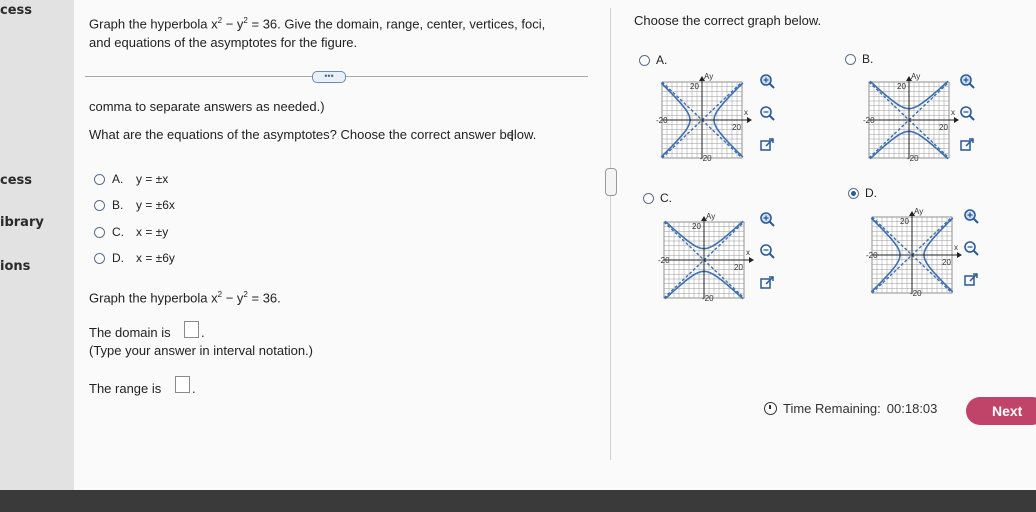 The height and width of the screenshot is (512, 1036). Describe the element at coordinates (118, 258) in the screenshot. I see `asymptote-option-d-letter: D.` at that location.